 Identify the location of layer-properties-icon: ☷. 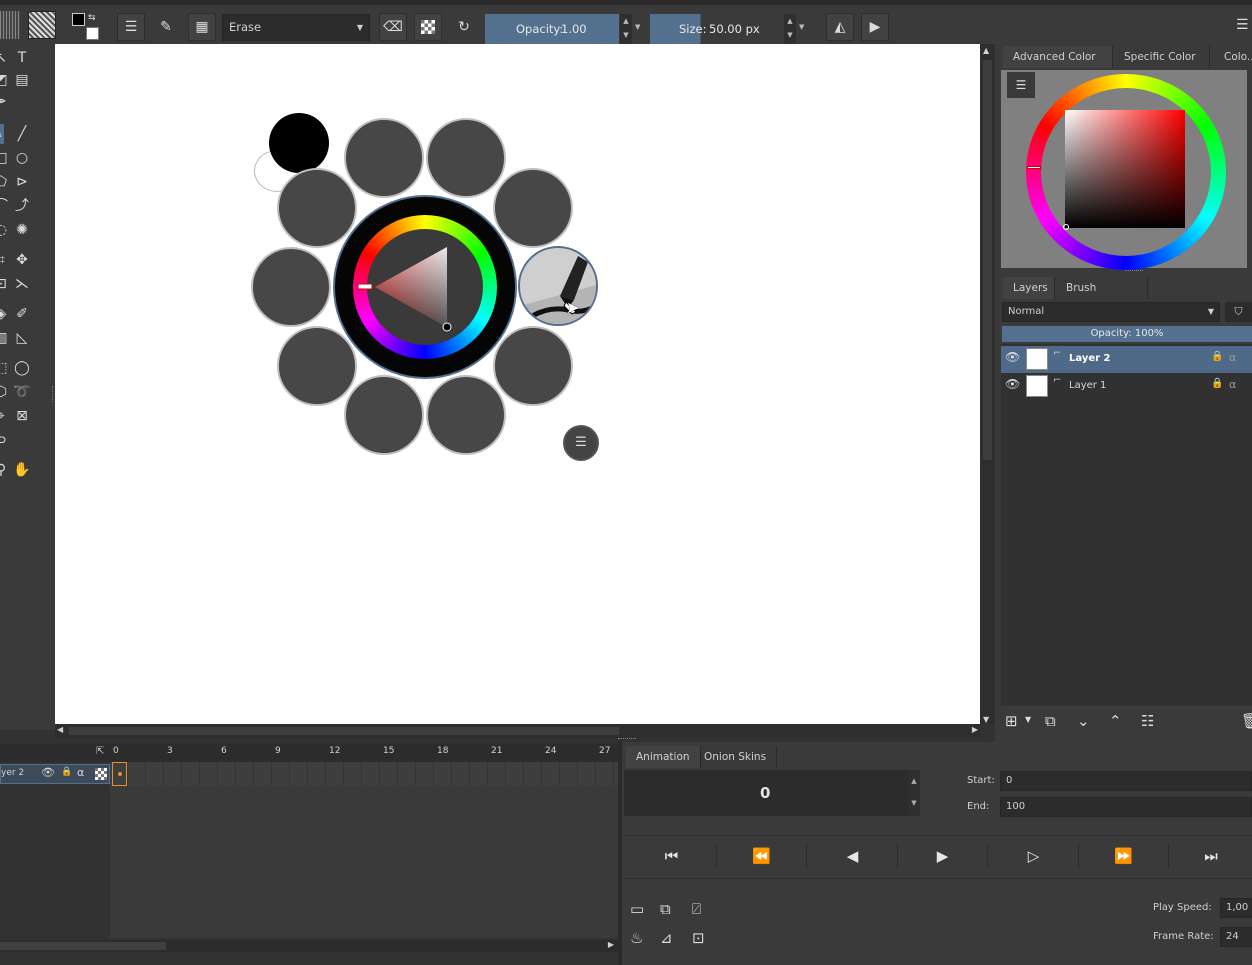
(1147, 721).